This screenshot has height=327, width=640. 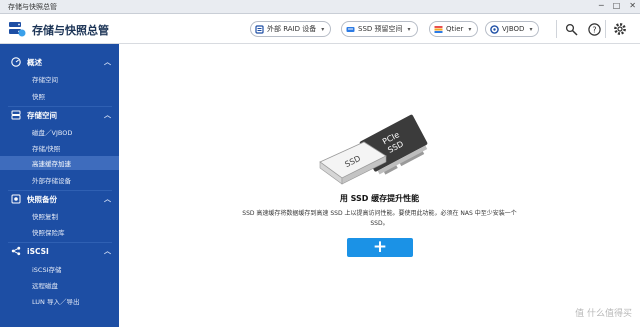 I want to click on minimize-icon: ─, so click(x=601, y=5).